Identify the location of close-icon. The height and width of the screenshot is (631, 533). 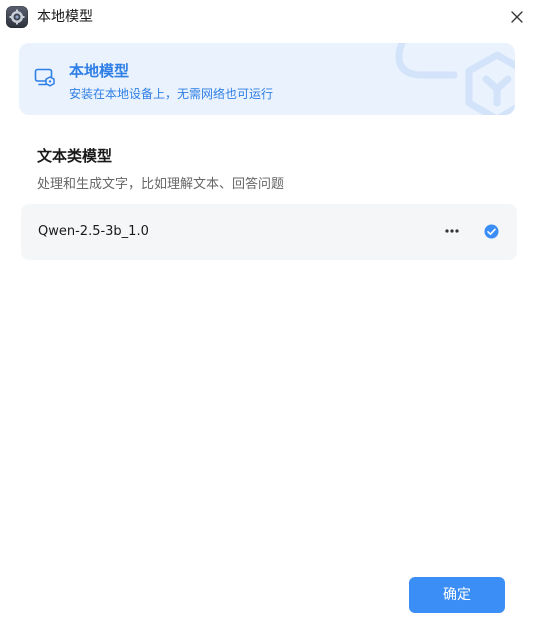
(517, 17).